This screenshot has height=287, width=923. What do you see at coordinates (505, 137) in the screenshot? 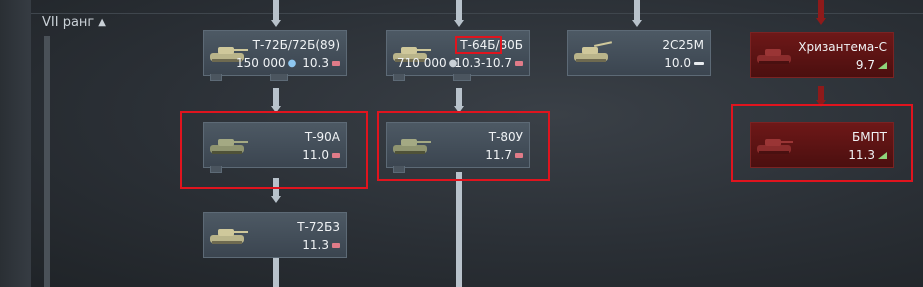
I see `vehicle-name: Т-80У` at bounding box center [505, 137].